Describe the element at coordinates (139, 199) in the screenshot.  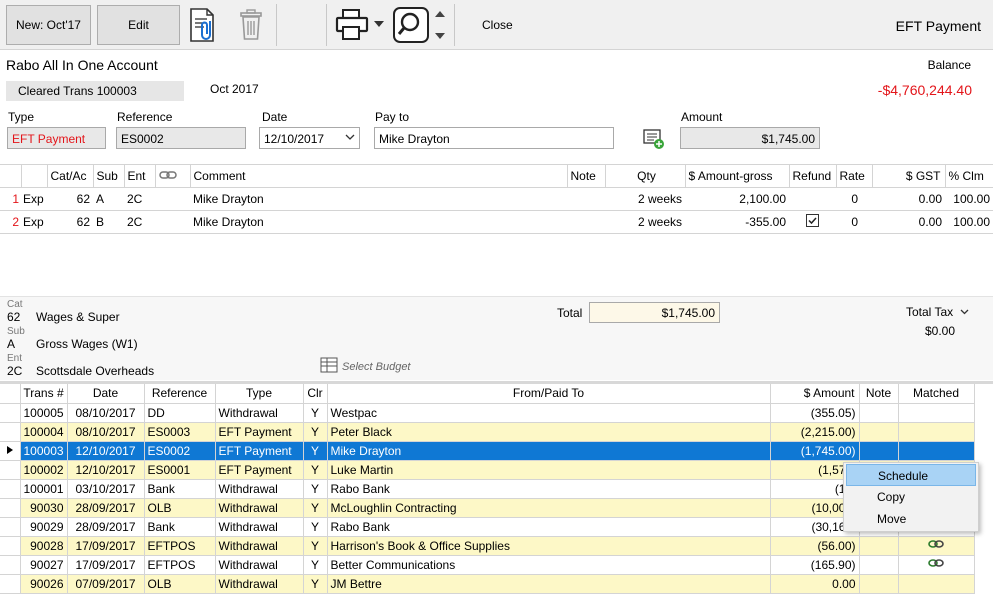
I see `split-ent: 2C` at that location.